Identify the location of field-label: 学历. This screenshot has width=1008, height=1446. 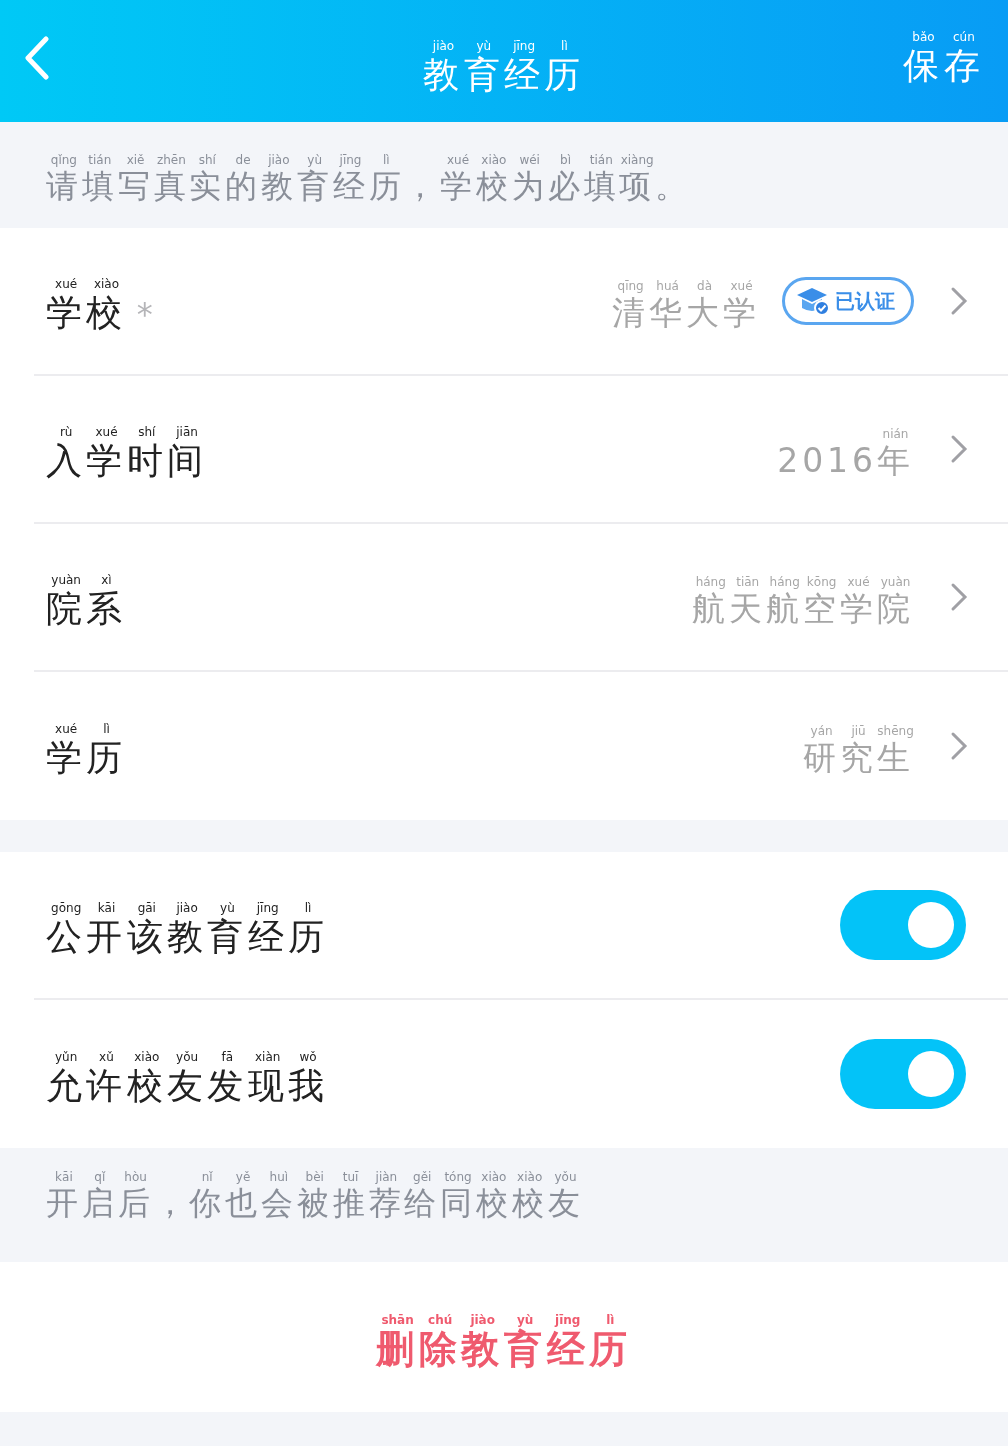
(86, 758).